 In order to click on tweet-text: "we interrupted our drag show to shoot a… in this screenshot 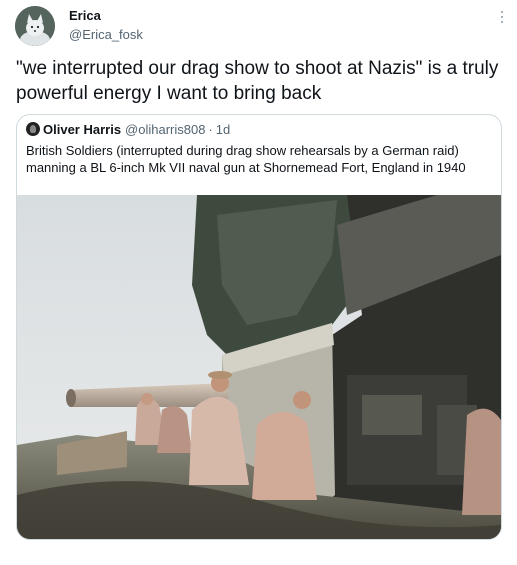, I will do `click(257, 81)`.